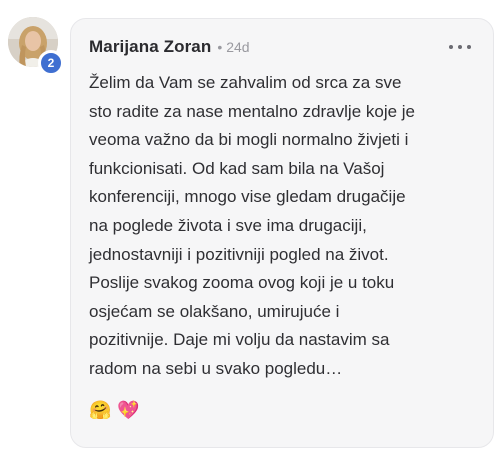  What do you see at coordinates (114, 410) in the screenshot?
I see `reactions: 🤗 💖` at bounding box center [114, 410].